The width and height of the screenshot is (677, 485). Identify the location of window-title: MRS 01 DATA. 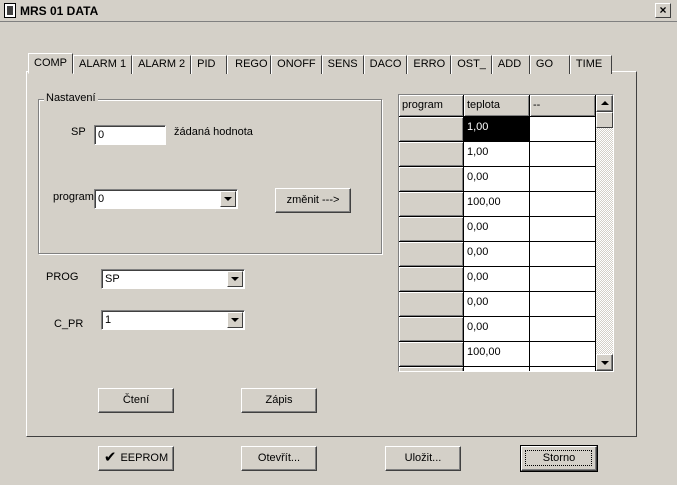
(59, 11).